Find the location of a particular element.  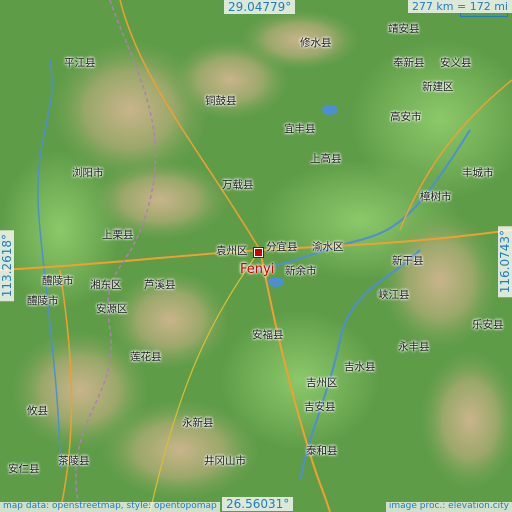

place-label: 茶陵县 is located at coordinates (74, 461).